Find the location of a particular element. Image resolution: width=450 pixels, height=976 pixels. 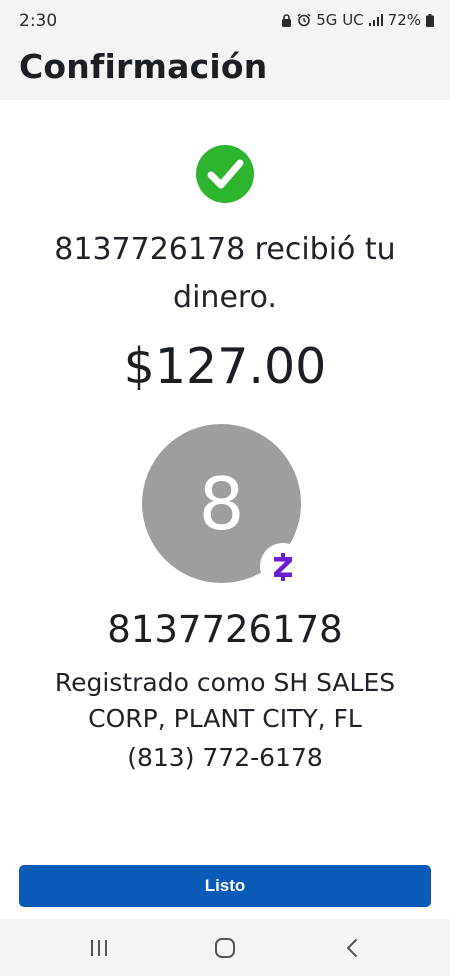

back-icon is located at coordinates (353, 948).